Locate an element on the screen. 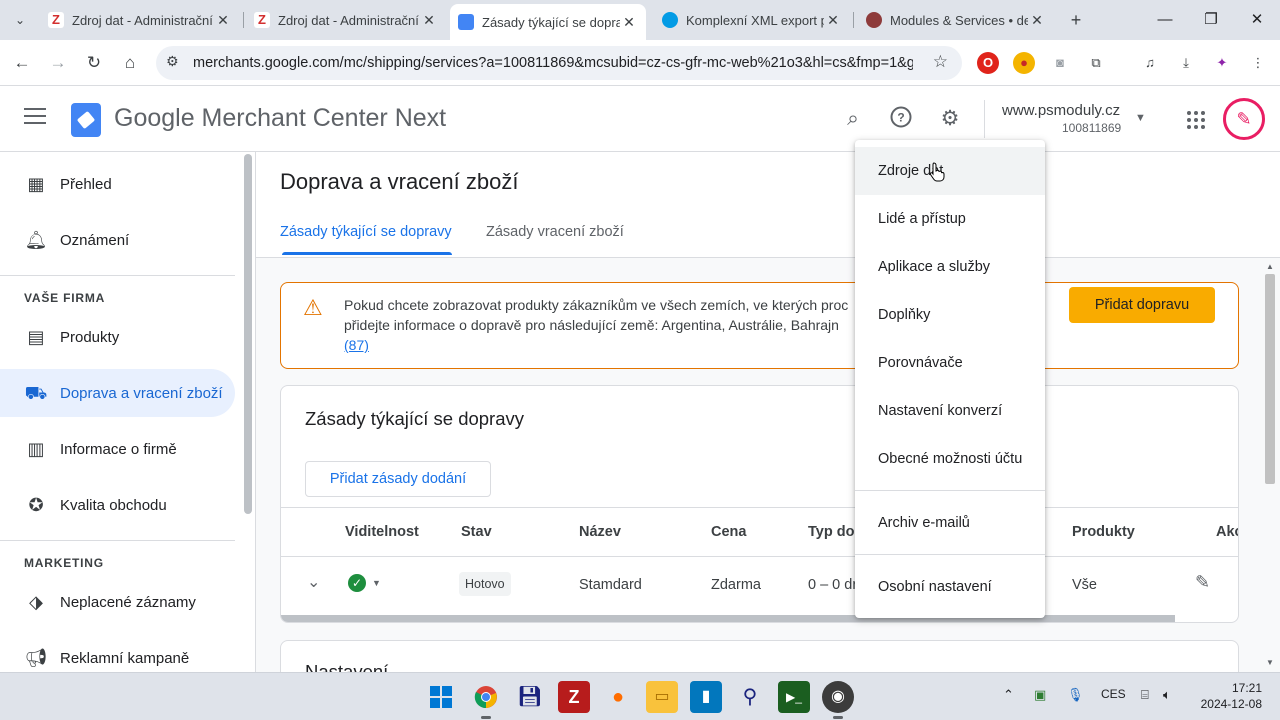 This screenshot has width=1280, height=720. product-name: Google Merchant Center Next is located at coordinates (280, 118).